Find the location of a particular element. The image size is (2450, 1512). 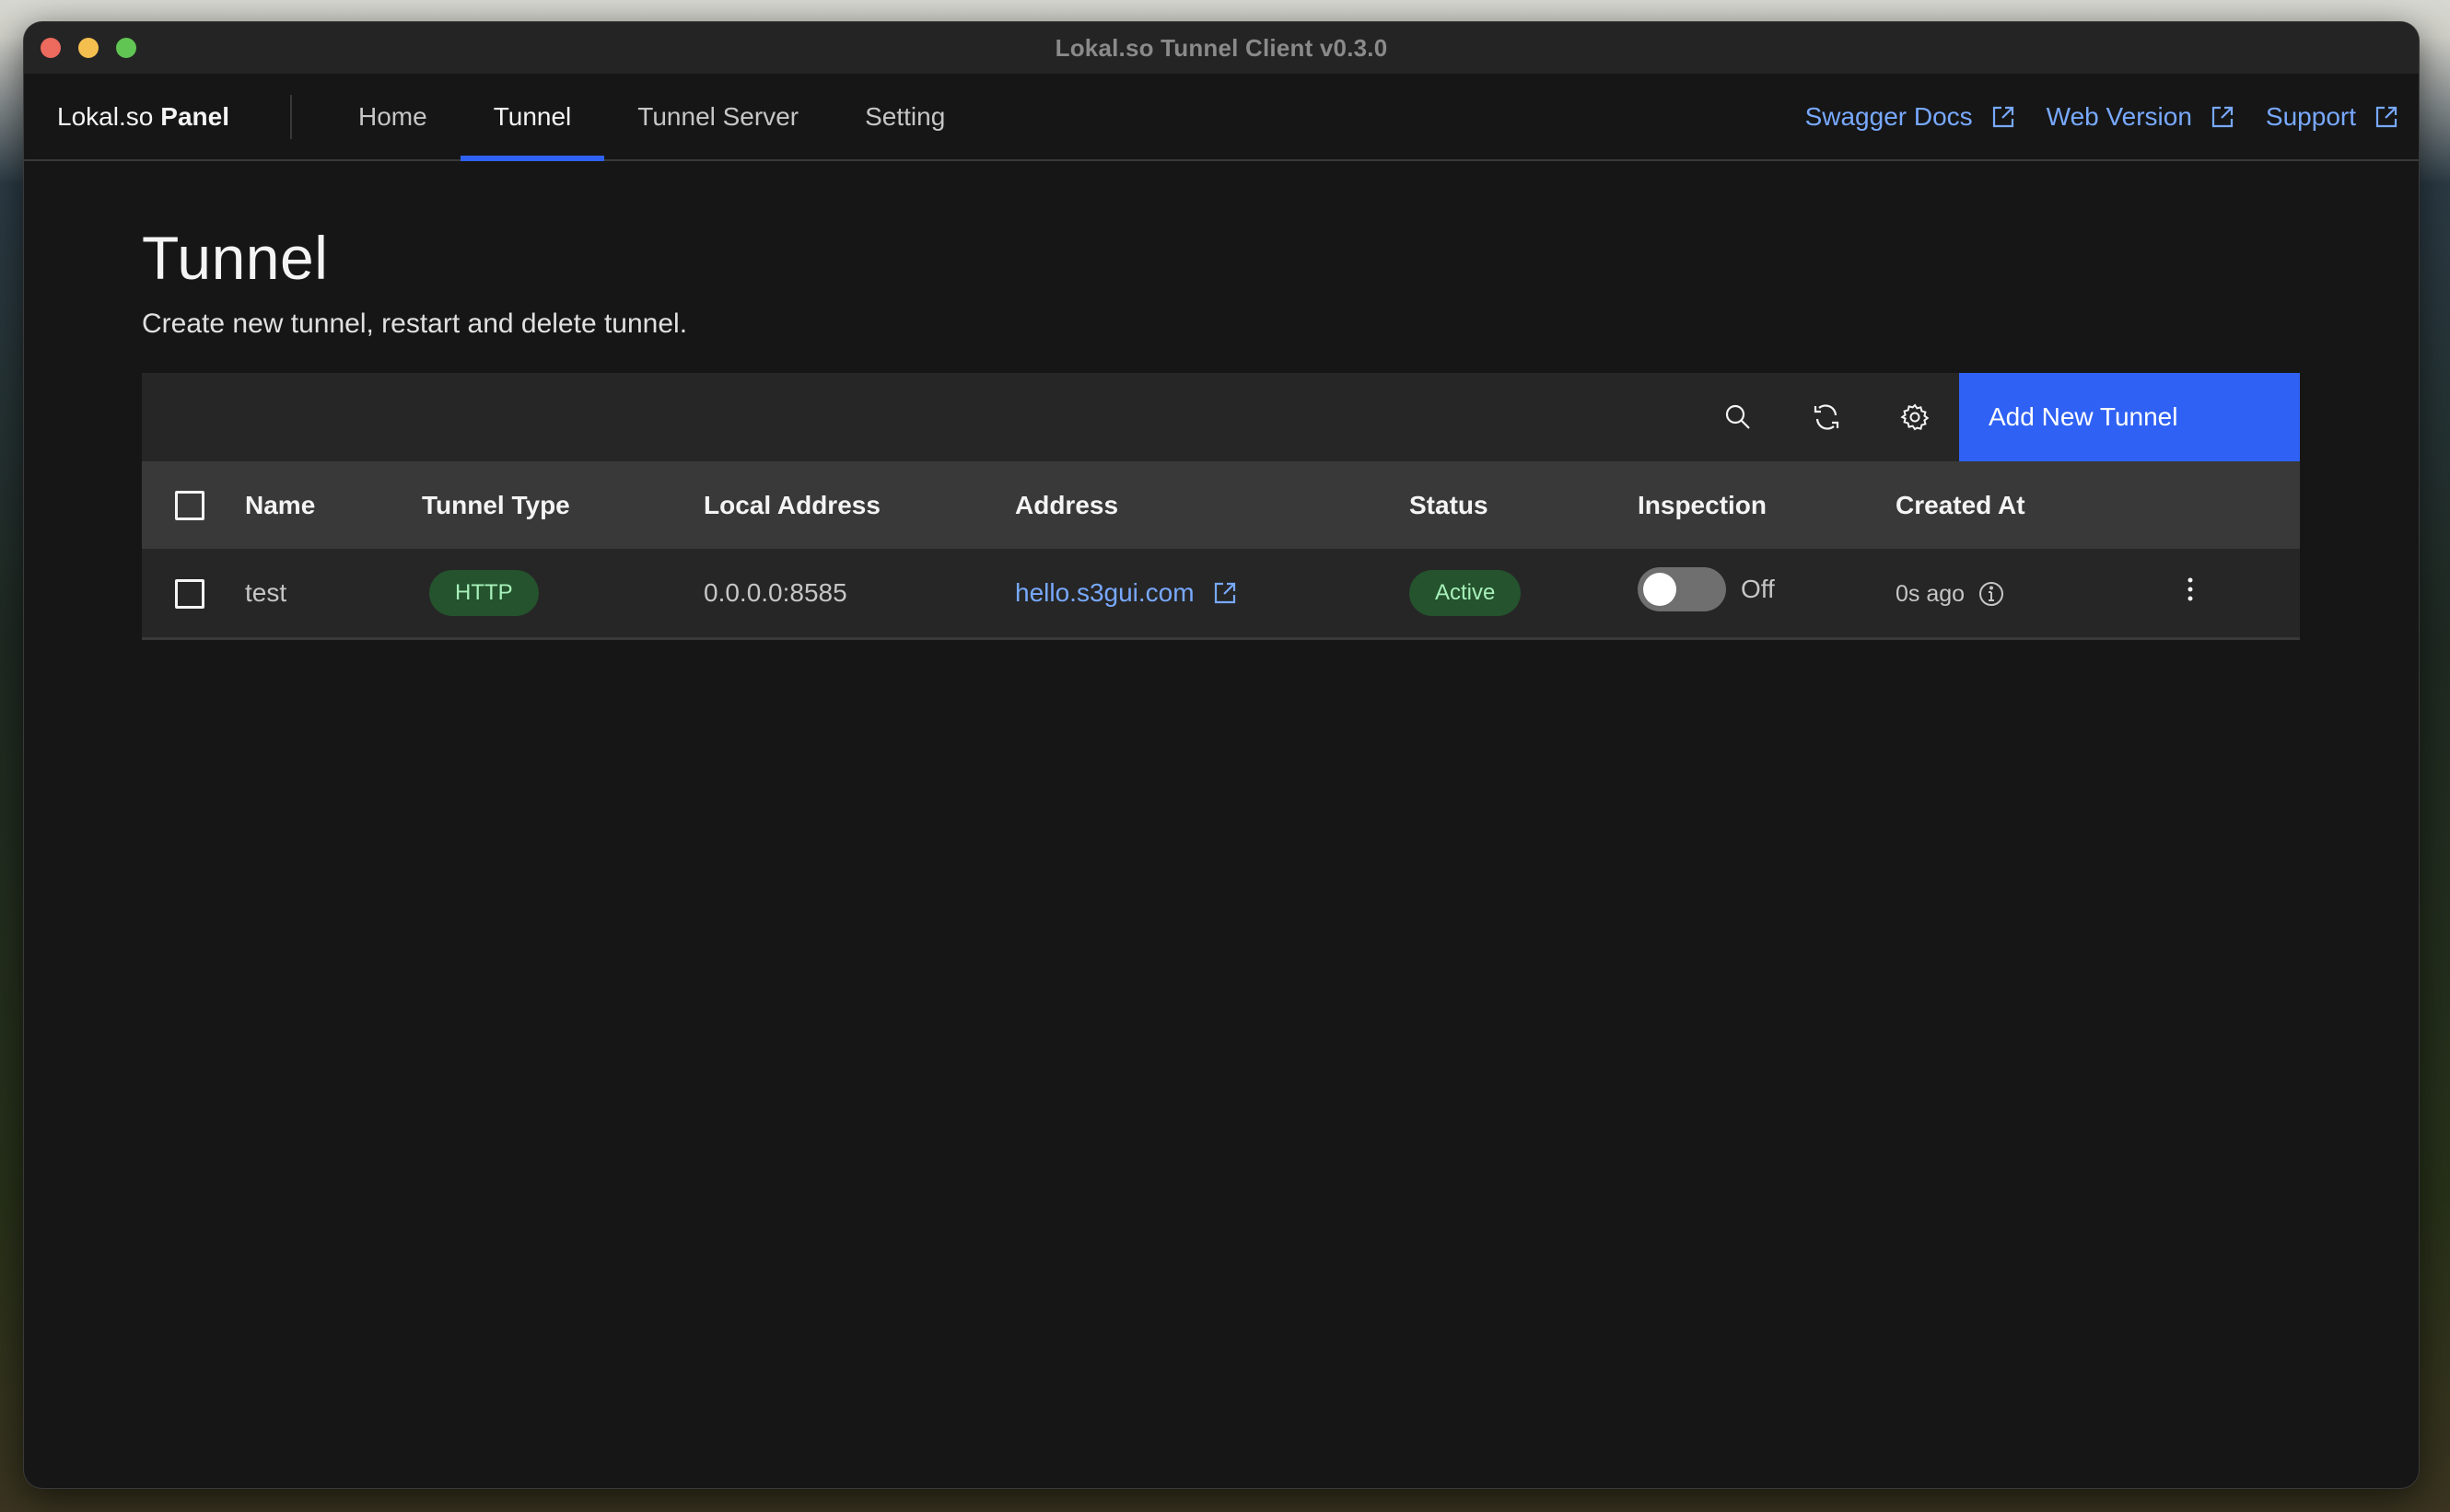

window-title: Lokal.so Tunnel Client v0.3.0 is located at coordinates (1221, 47).